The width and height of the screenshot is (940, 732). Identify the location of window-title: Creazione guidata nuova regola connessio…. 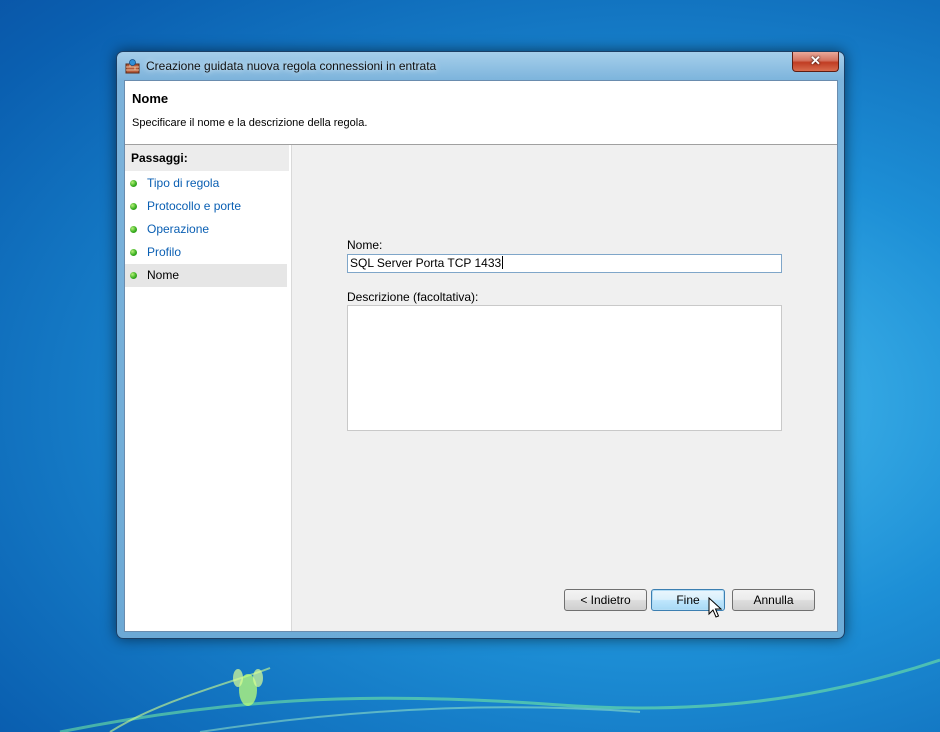
(291, 66).